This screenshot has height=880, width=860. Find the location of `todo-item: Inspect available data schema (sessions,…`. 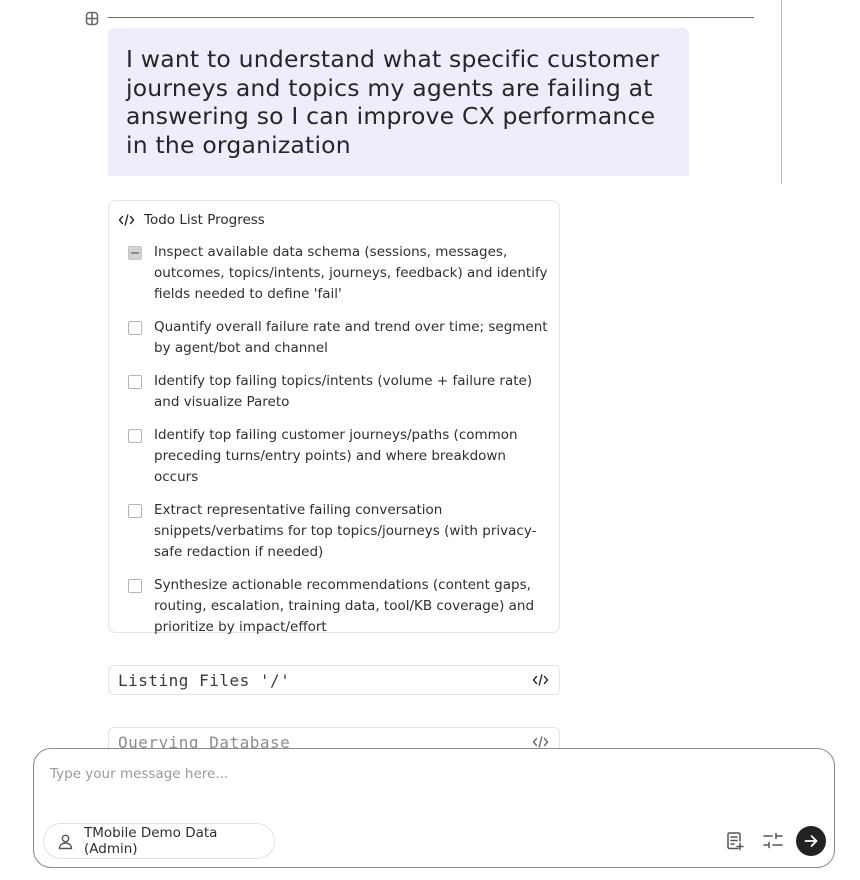

todo-item: Inspect available data schema (sessions,… is located at coordinates (338, 273).